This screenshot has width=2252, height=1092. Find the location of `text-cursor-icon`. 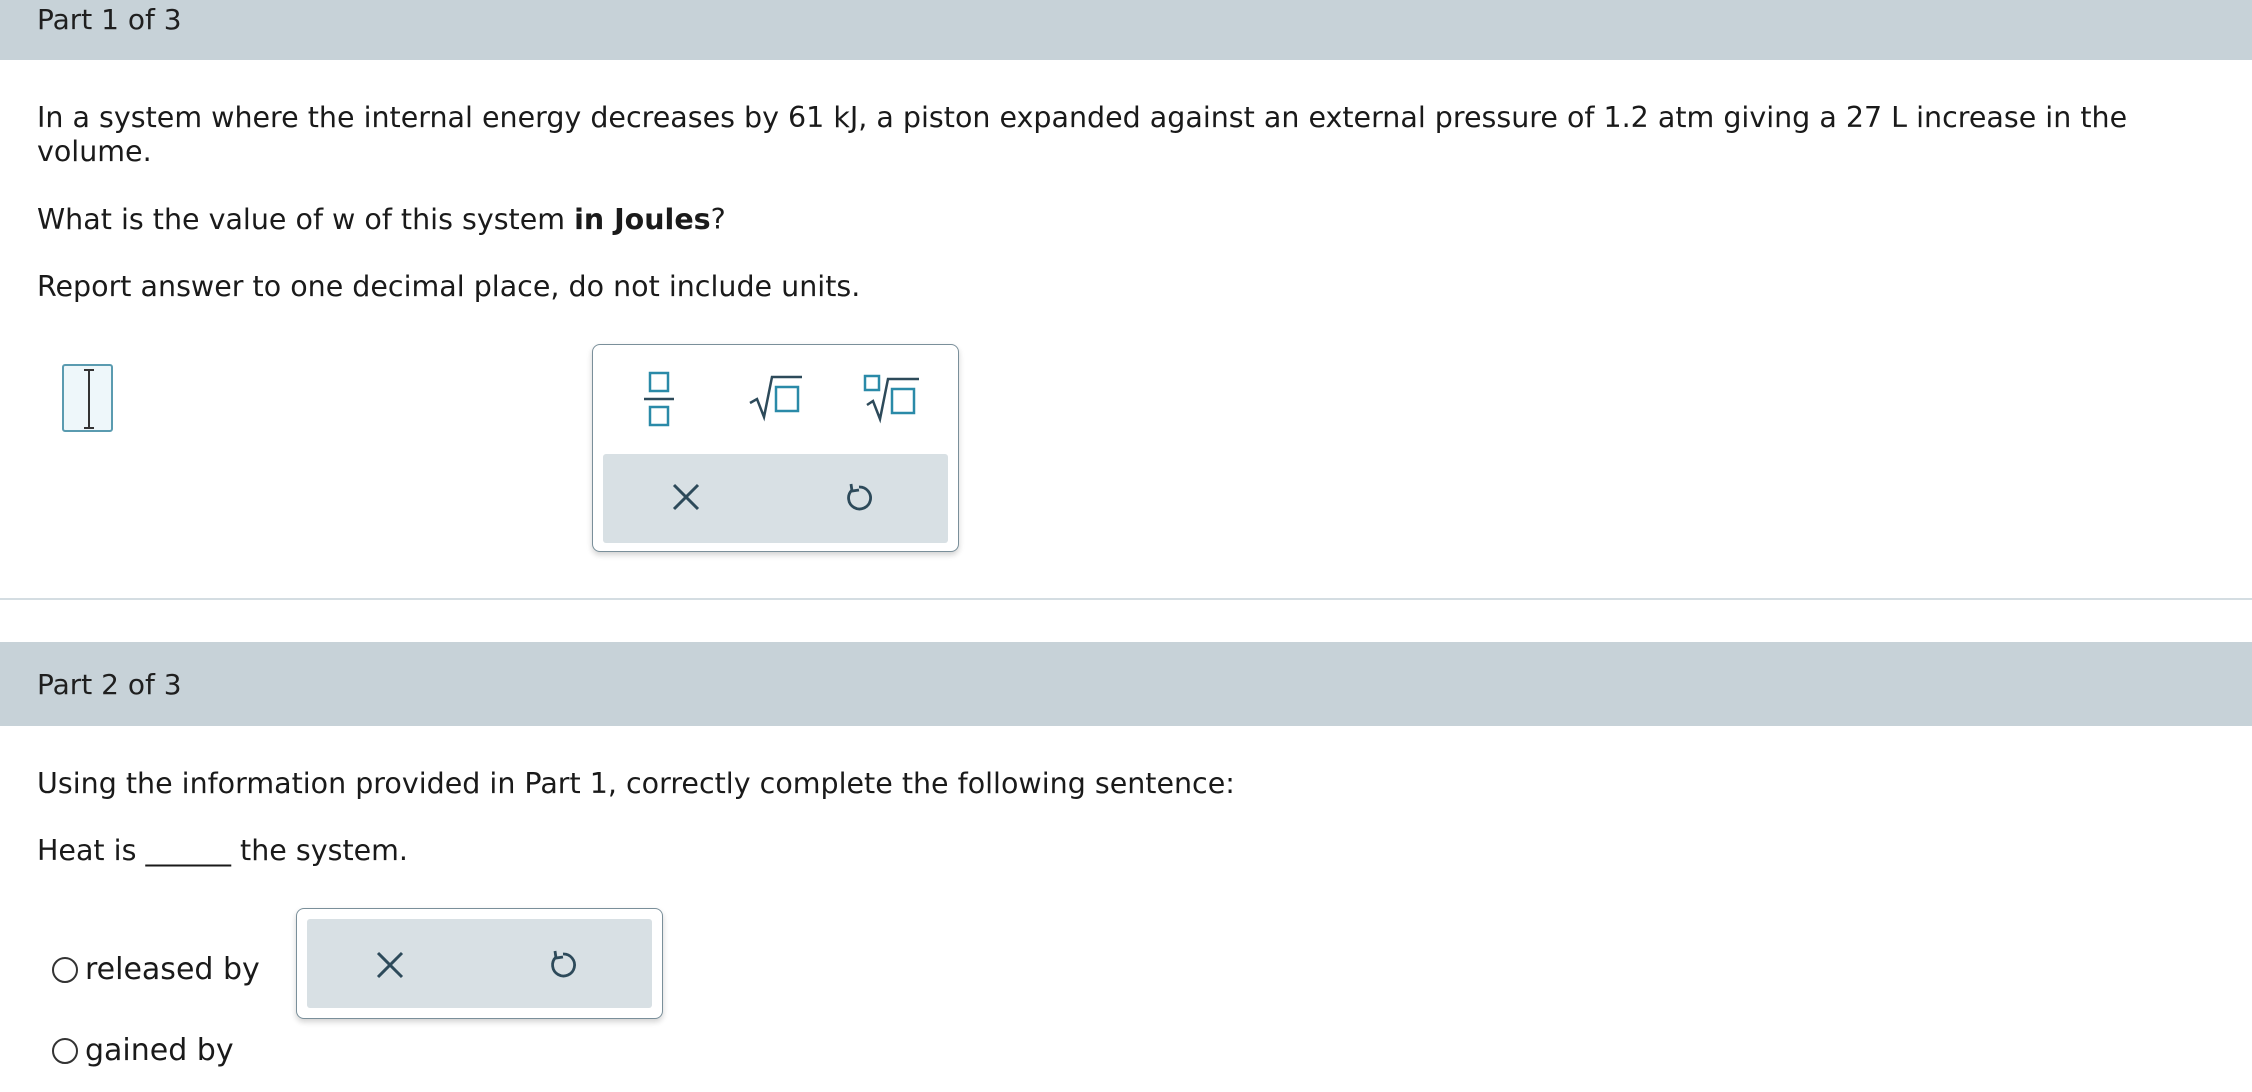

text-cursor-icon is located at coordinates (89, 399).